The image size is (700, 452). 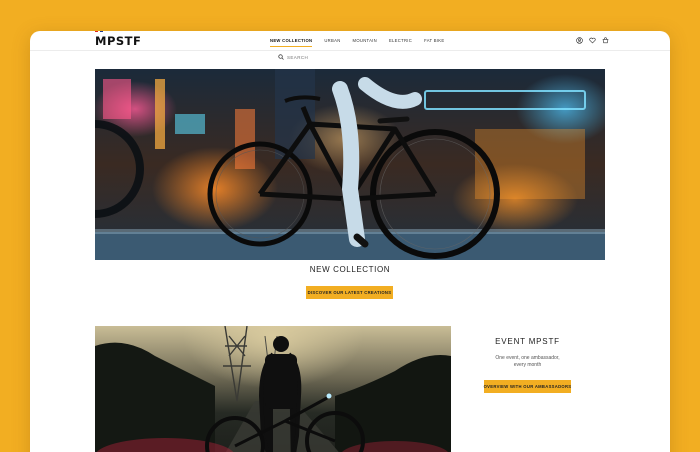 I want to click on ambassadors-overview-button: OVERVIEW WITH OUR AMBASSADORS, so click(x=527, y=386).